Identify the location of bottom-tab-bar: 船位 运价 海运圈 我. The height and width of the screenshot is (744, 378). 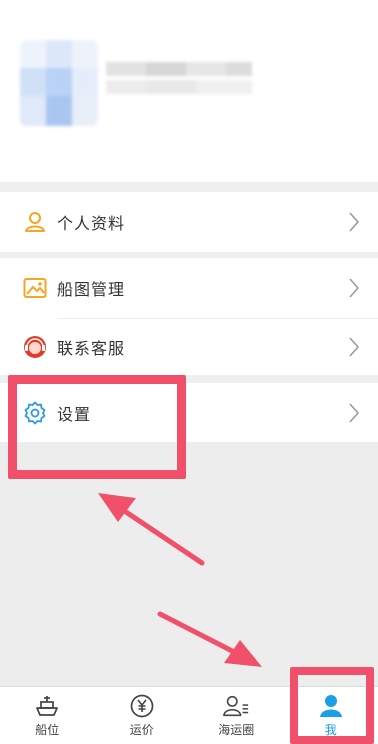
(189, 715).